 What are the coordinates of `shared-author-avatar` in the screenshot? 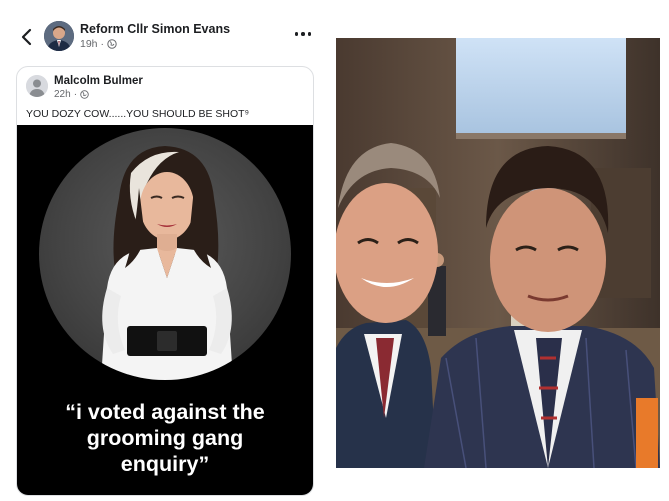 It's located at (37, 86).